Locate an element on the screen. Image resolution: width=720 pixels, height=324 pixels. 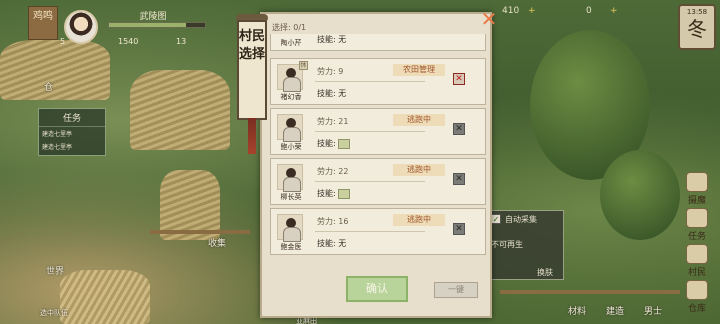
side-button-demon: 摄魔 is located at coordinates (697, 189).